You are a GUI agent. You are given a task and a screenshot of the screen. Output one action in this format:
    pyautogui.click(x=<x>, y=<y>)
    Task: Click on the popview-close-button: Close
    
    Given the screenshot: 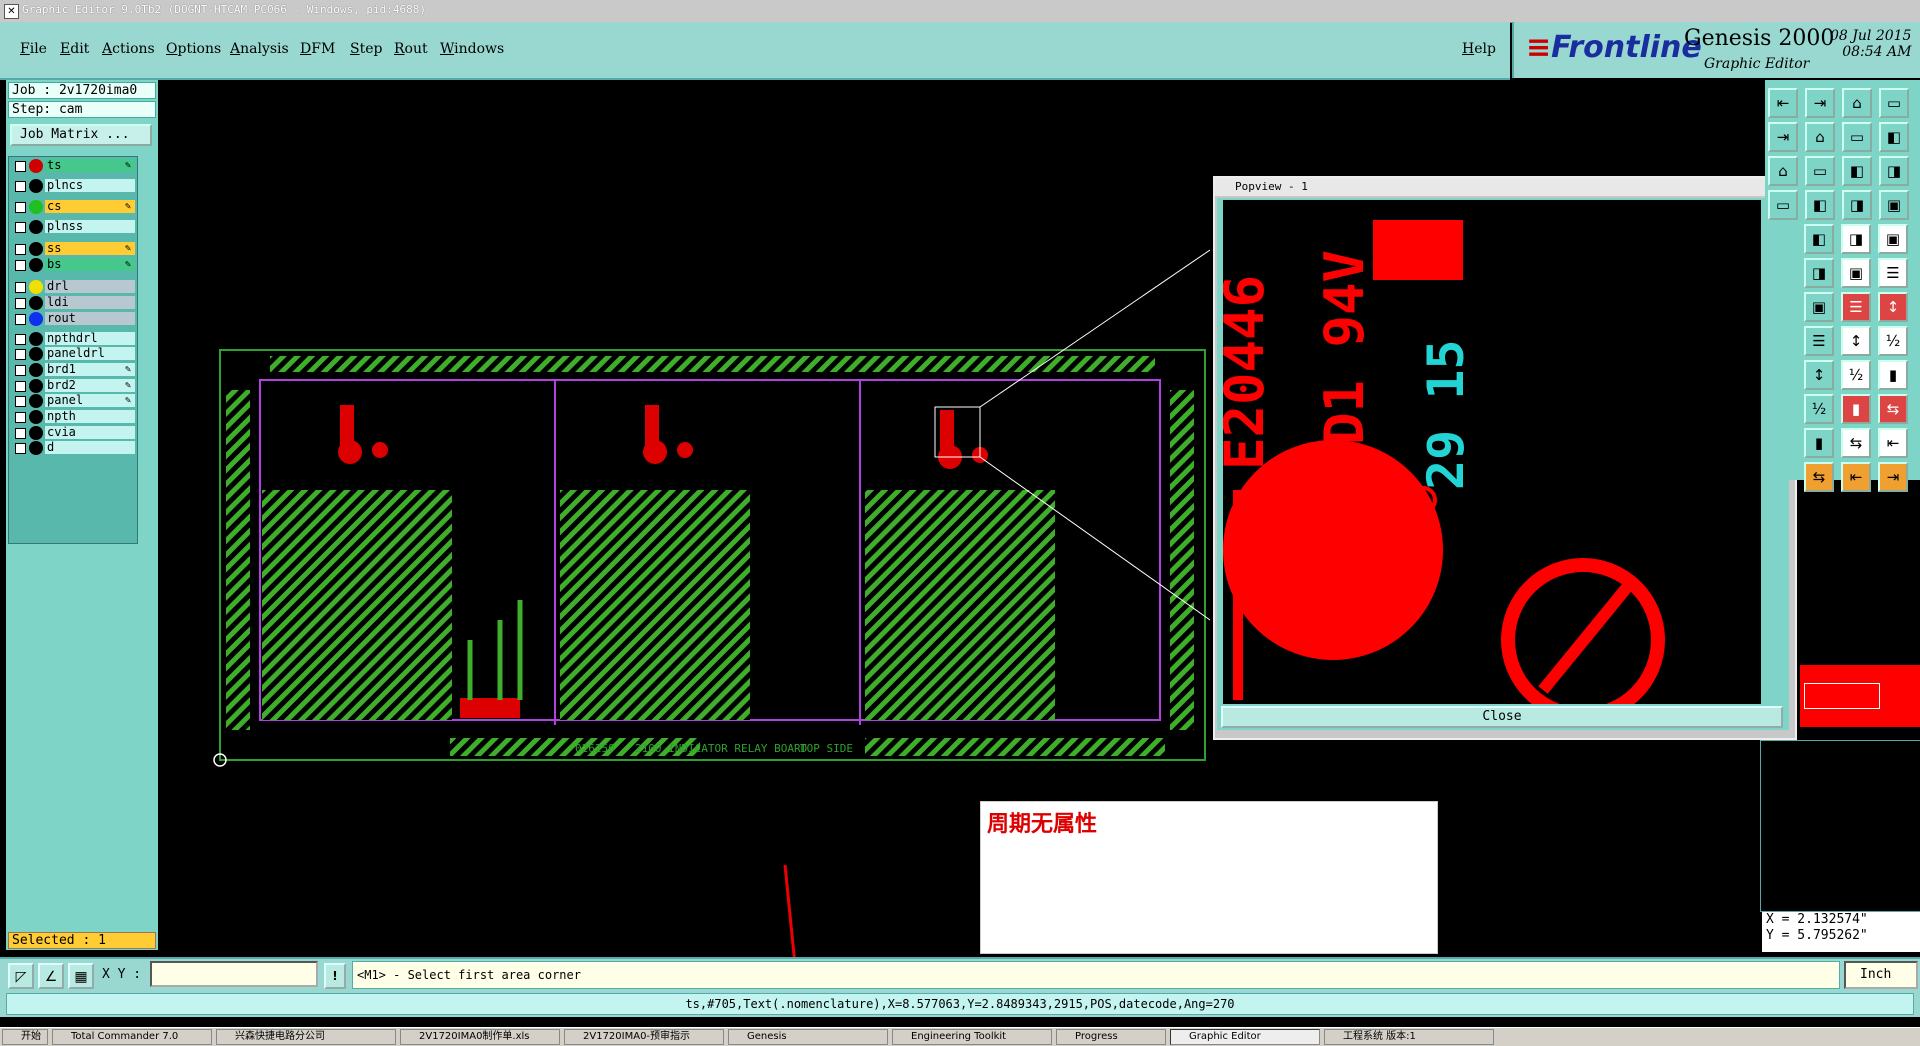 What is the action you would take?
    pyautogui.click(x=1502, y=717)
    